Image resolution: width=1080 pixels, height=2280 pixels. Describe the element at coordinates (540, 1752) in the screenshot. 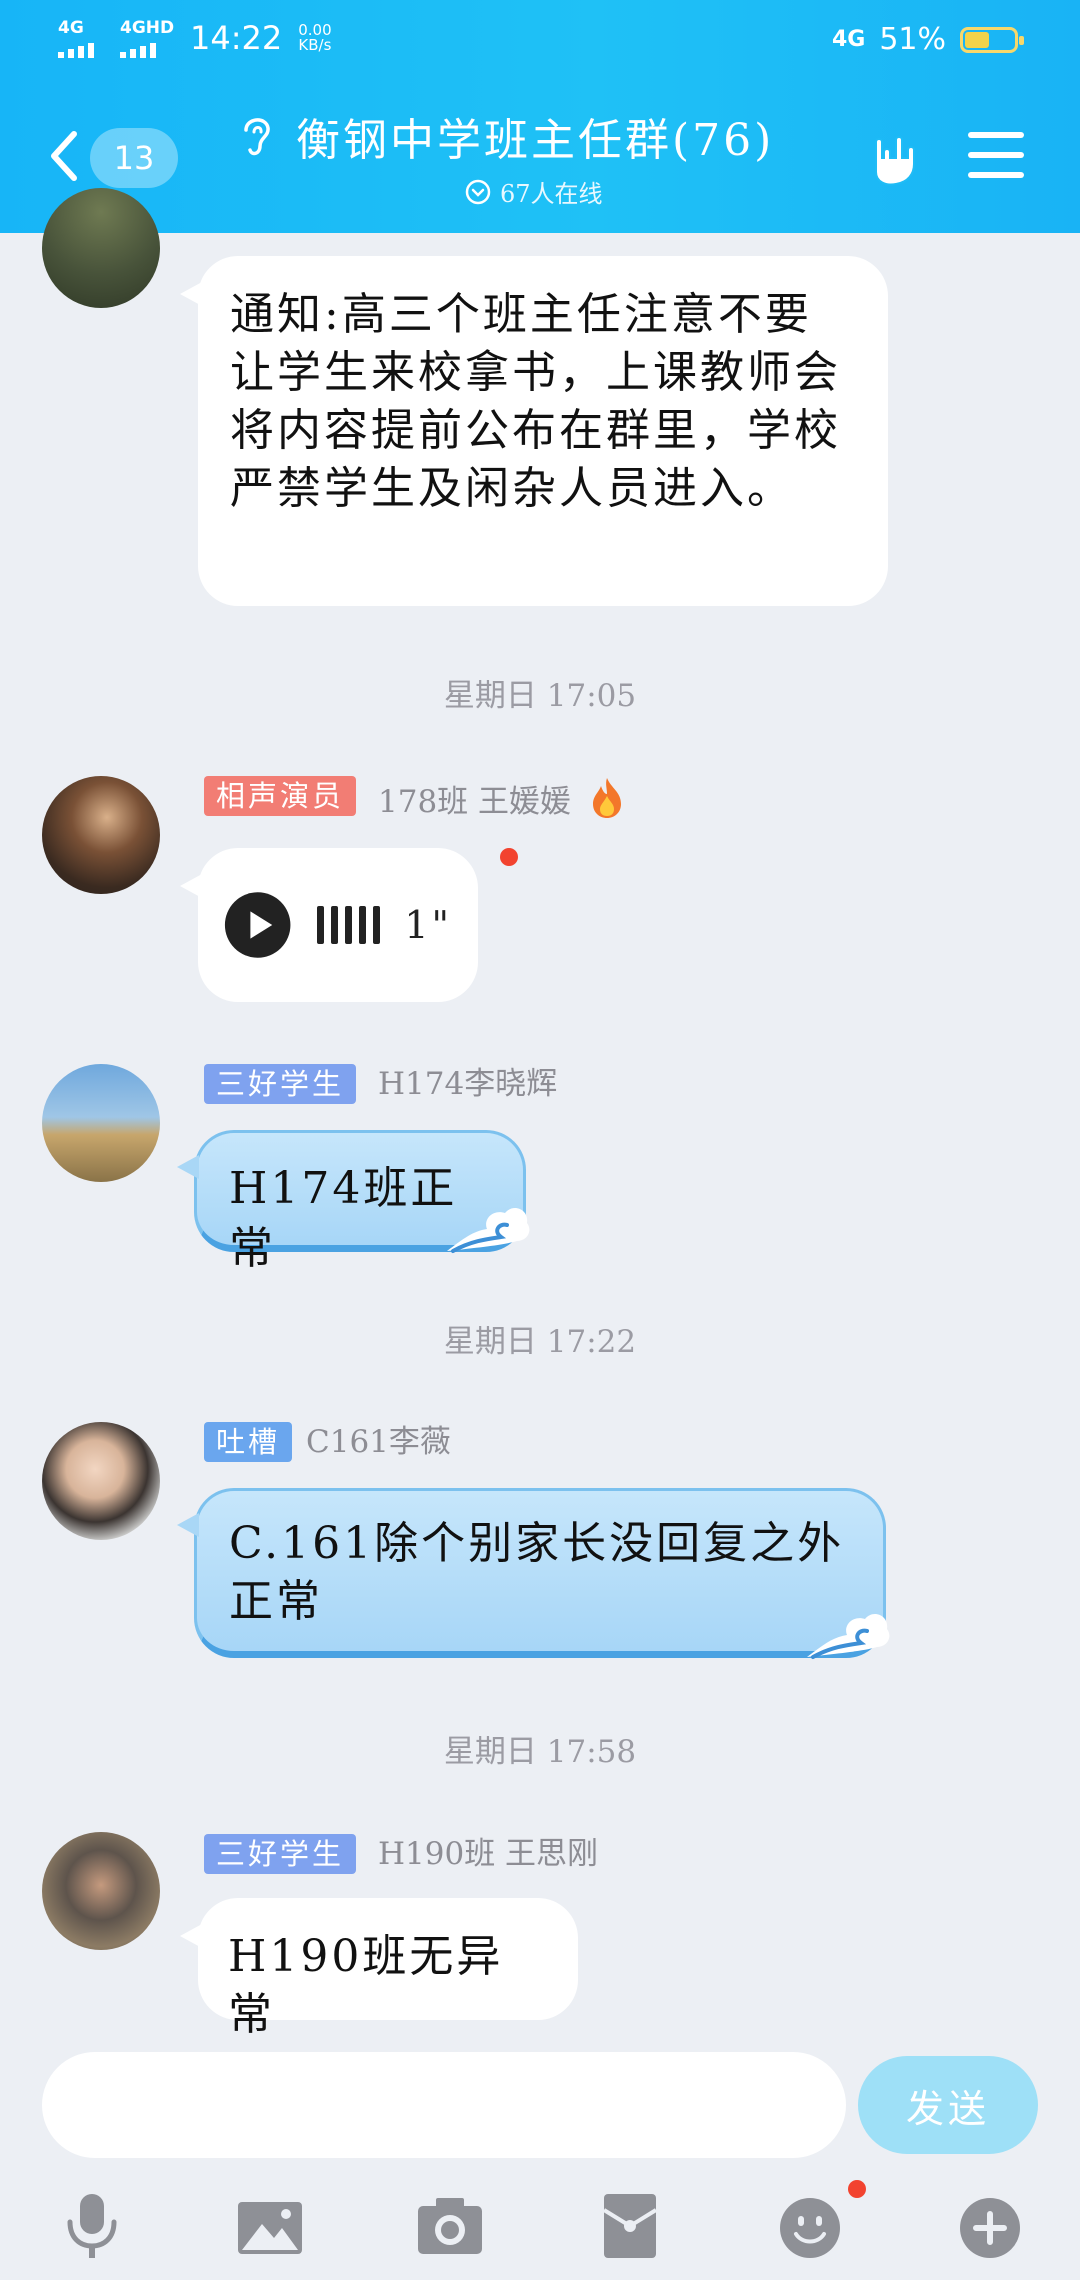

I see `timestamp: 星期日 17:58` at that location.